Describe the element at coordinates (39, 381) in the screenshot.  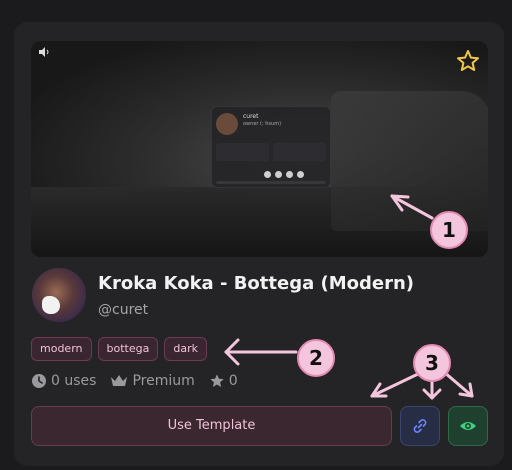
I see `clock-icon` at that location.